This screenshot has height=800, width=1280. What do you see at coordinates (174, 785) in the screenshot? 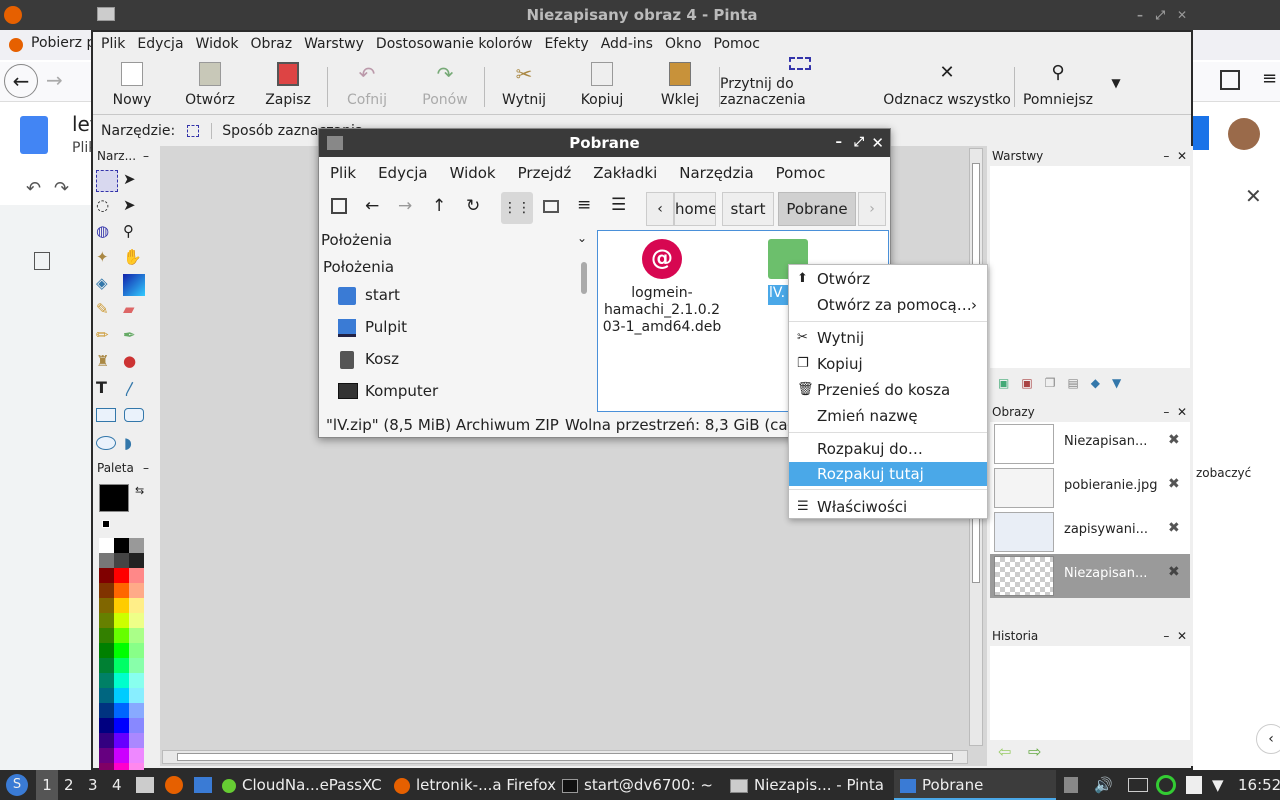
I see `firefox-launcher-icon` at bounding box center [174, 785].